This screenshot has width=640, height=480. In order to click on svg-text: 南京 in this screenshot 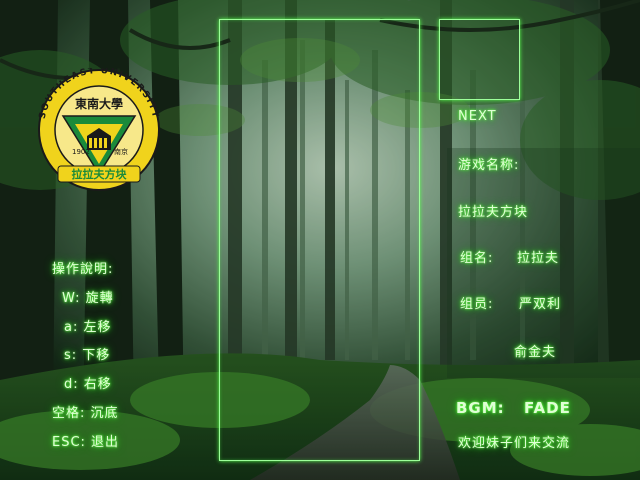, I will do `click(121, 151)`.